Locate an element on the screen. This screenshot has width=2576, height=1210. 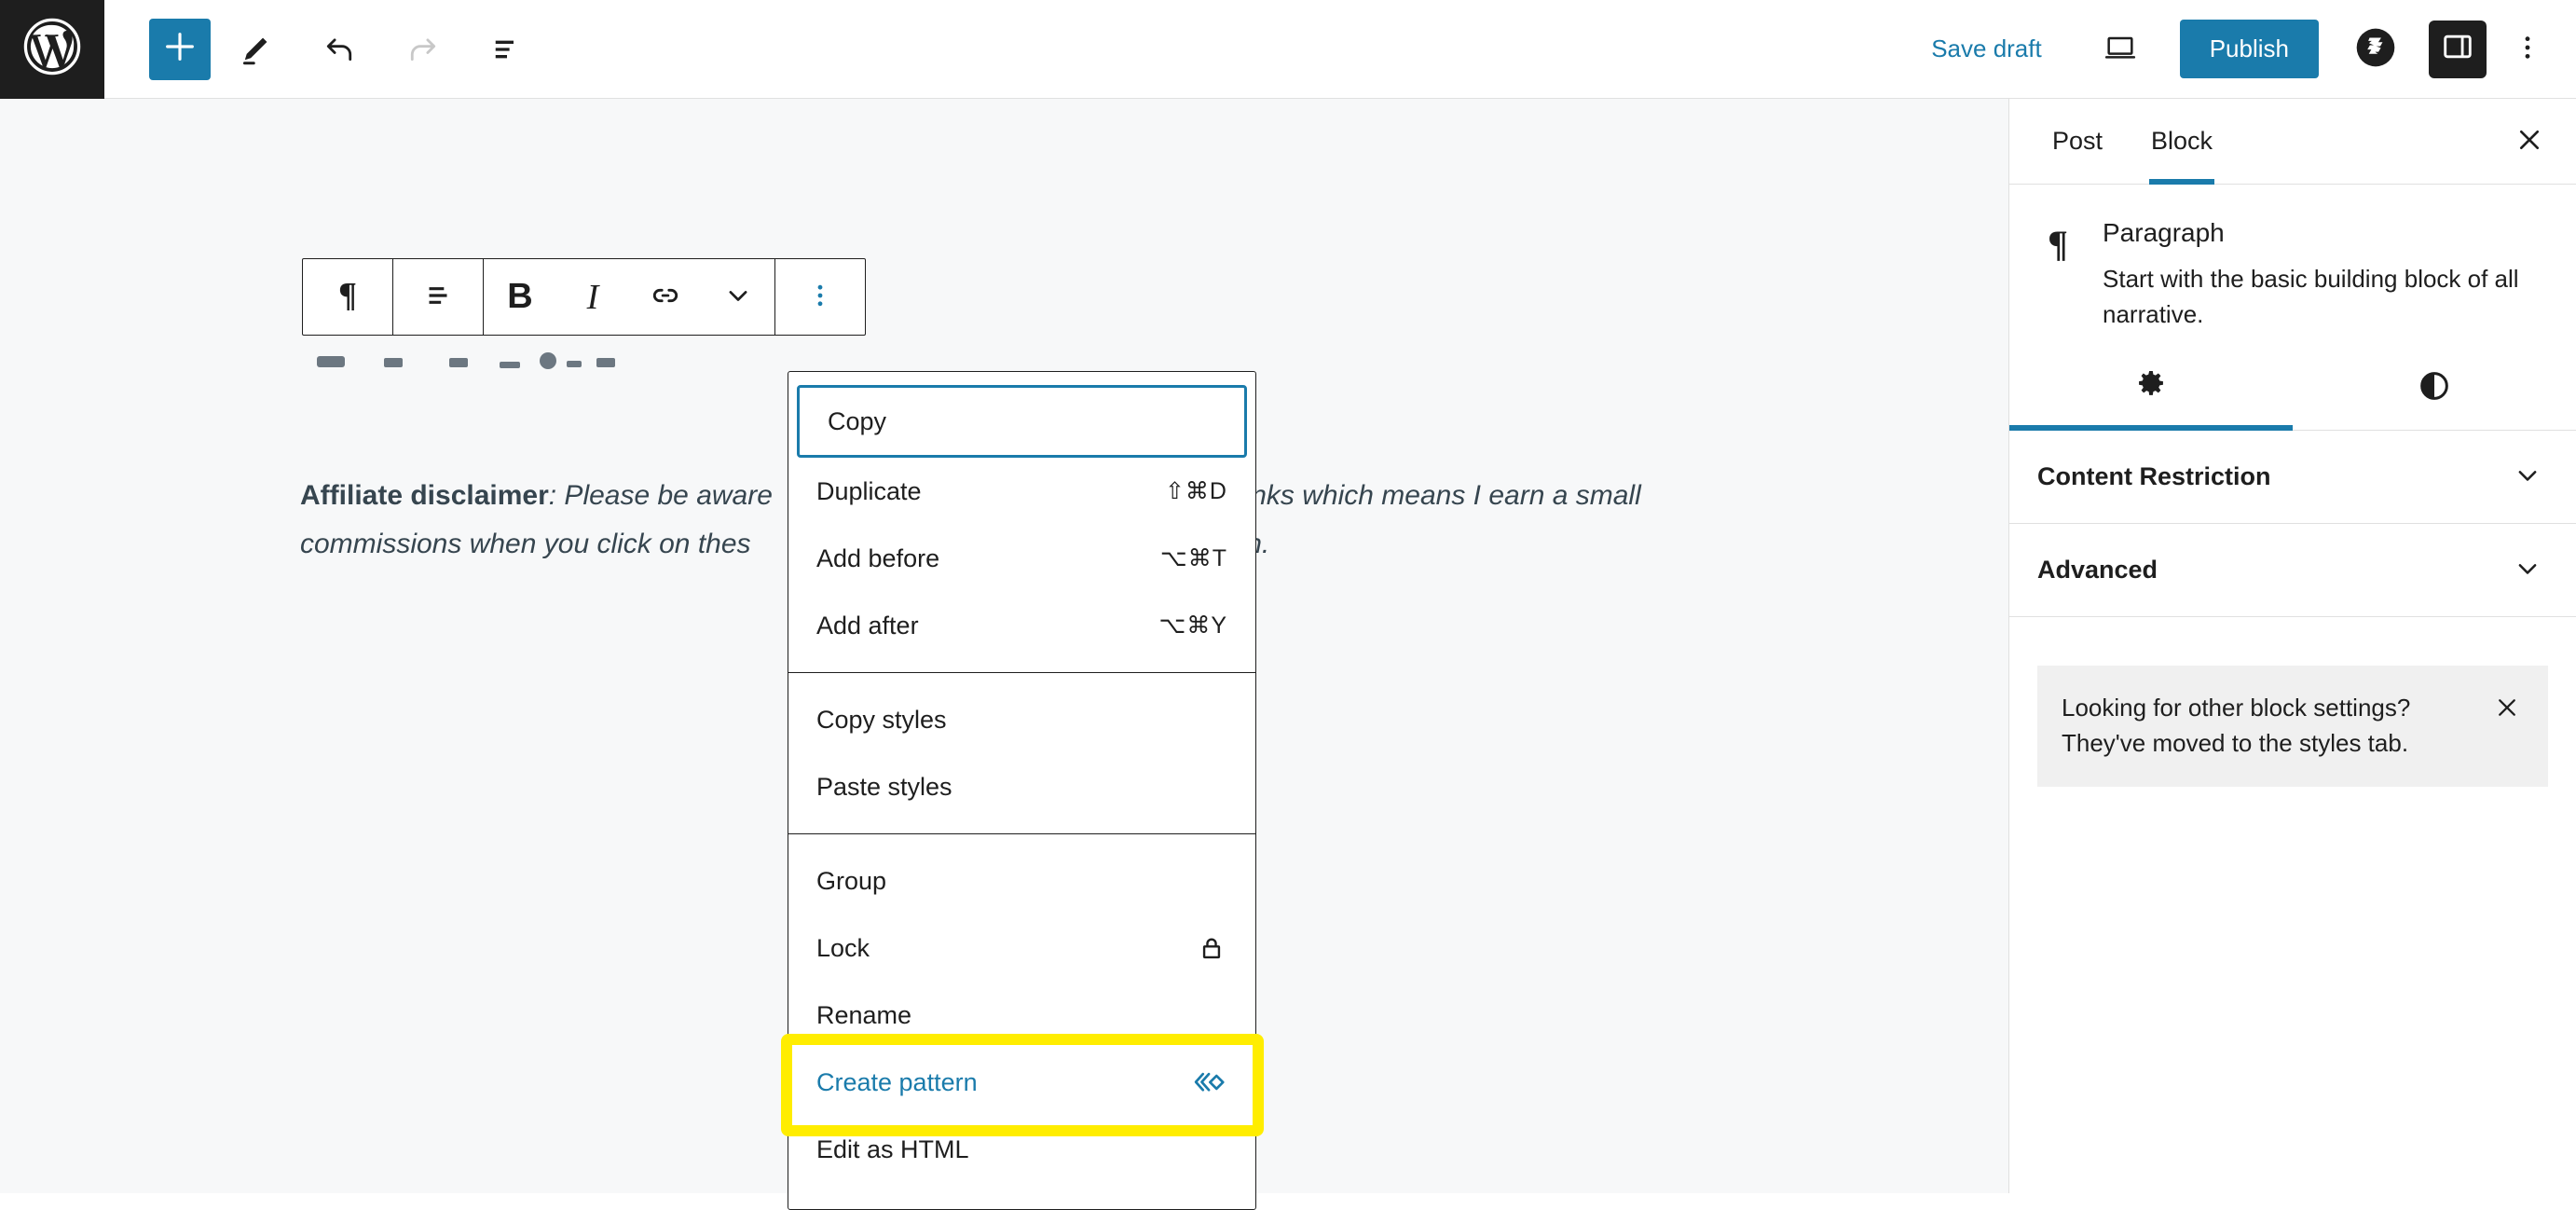
menu-item-copy-styles-label: Copy styles is located at coordinates (881, 719).